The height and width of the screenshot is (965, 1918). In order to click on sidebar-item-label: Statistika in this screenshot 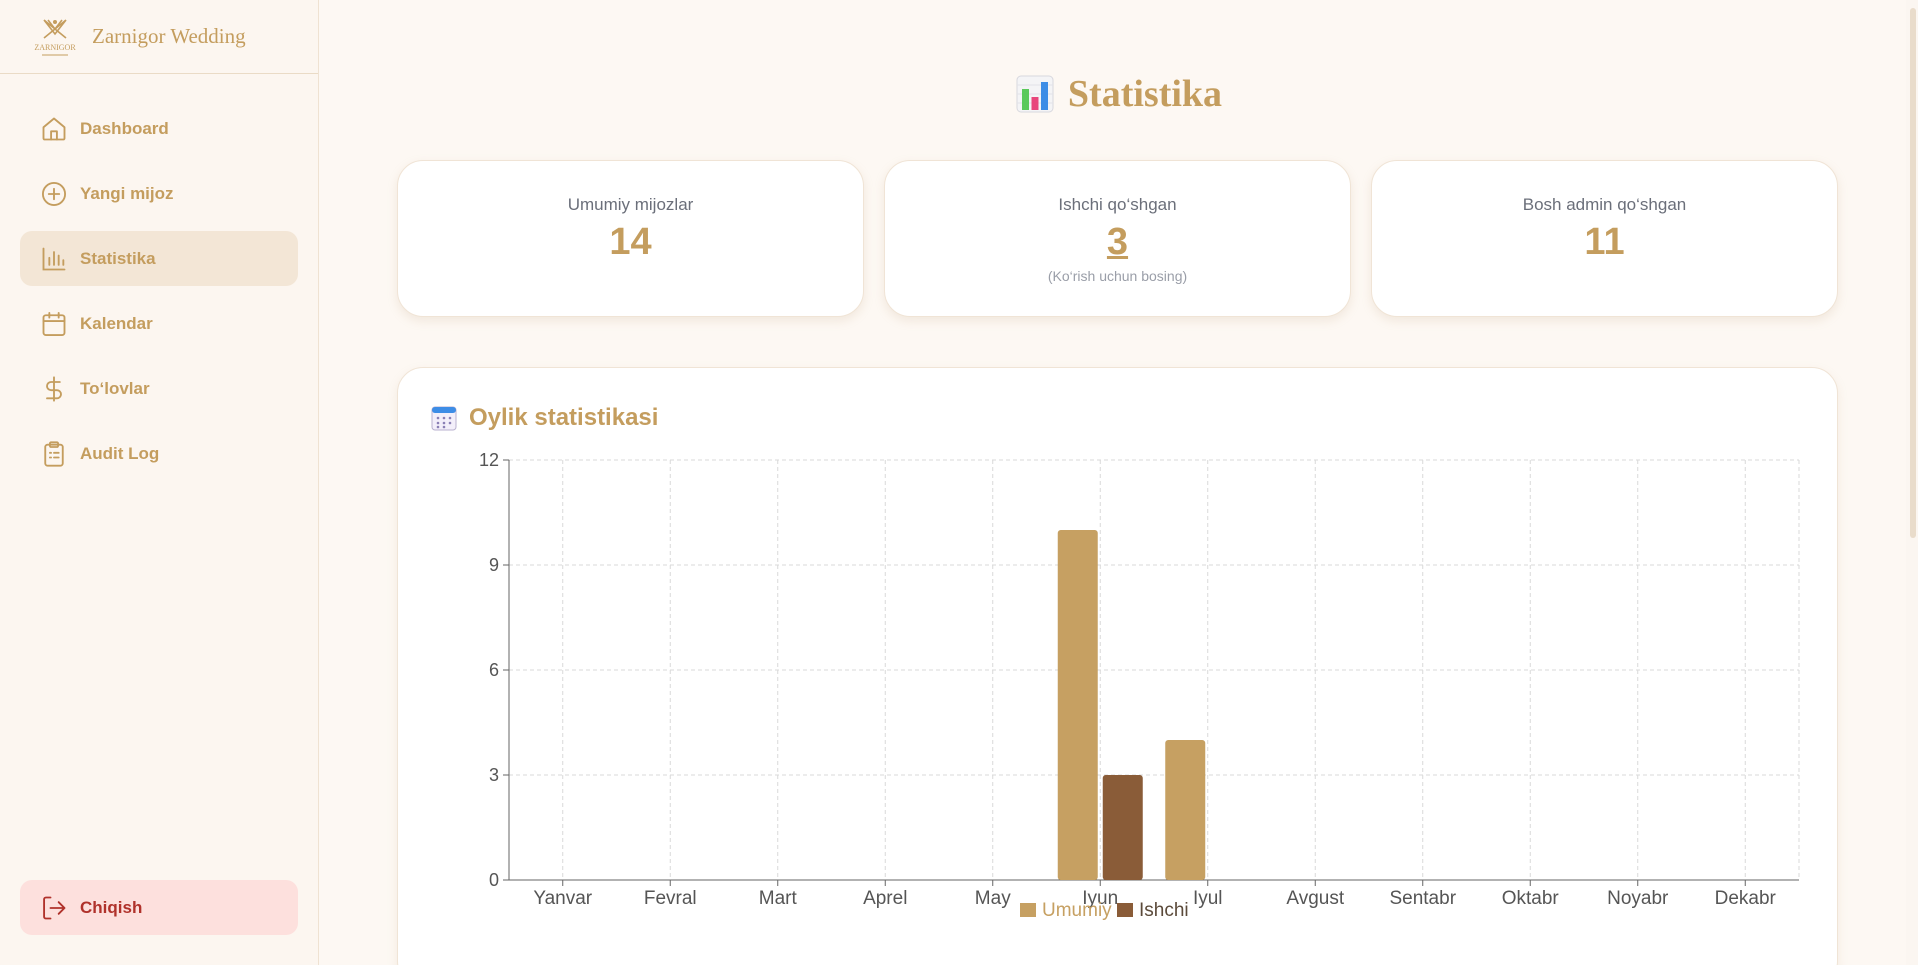, I will do `click(118, 258)`.